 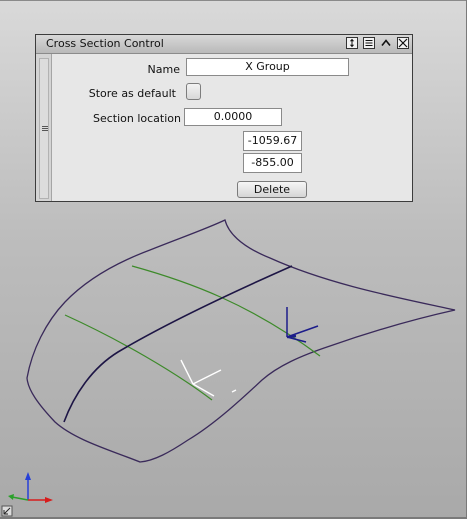 I want to click on collapse-icon, so click(x=386, y=43).